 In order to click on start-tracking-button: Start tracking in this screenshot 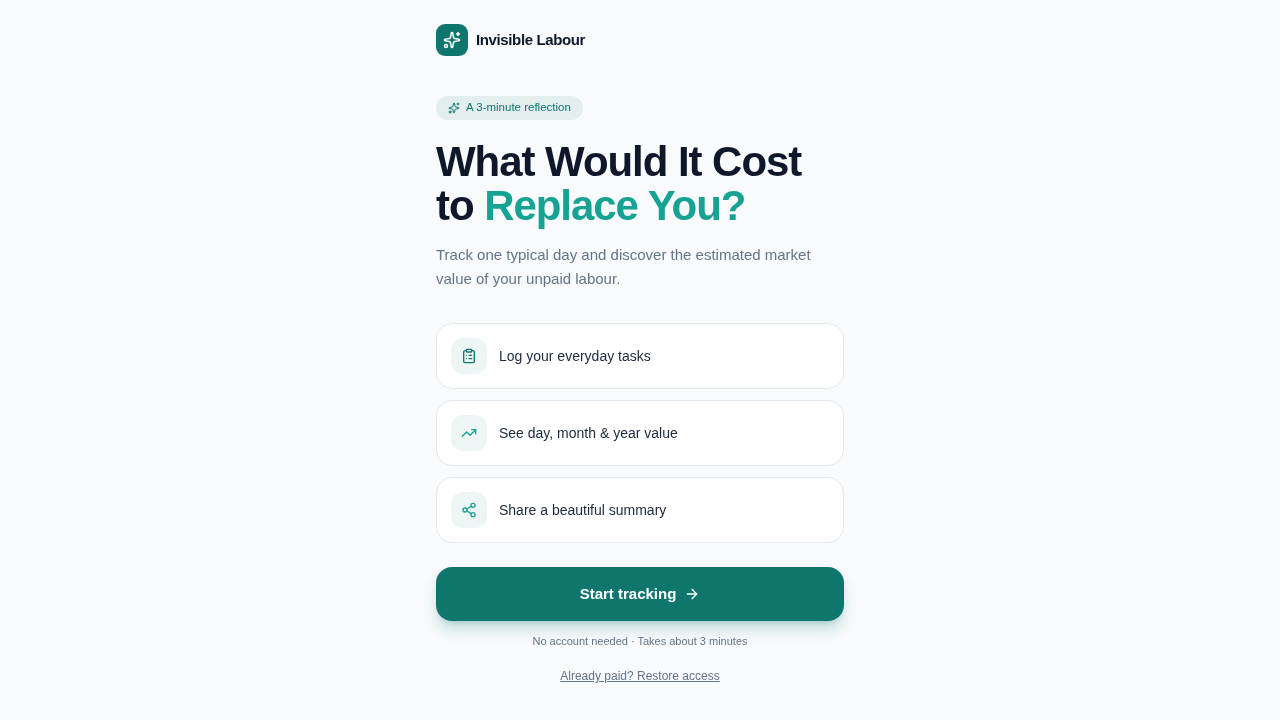, I will do `click(640, 594)`.